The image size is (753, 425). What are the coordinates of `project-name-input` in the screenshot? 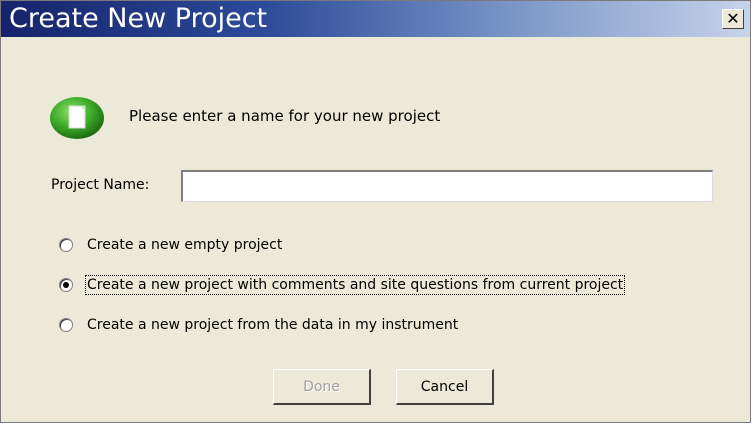 It's located at (447, 186).